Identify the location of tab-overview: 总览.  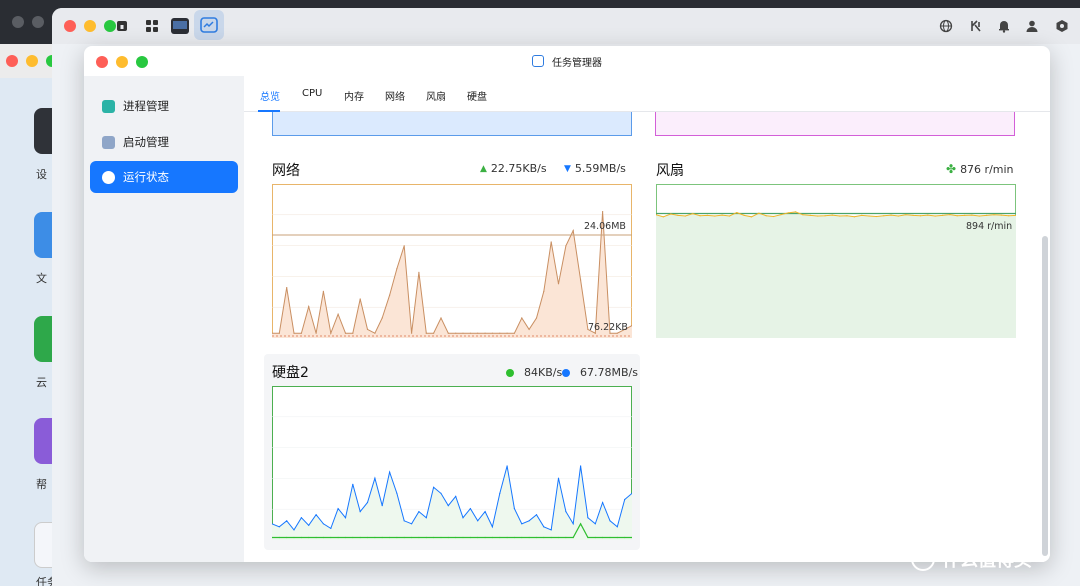
(270, 95).